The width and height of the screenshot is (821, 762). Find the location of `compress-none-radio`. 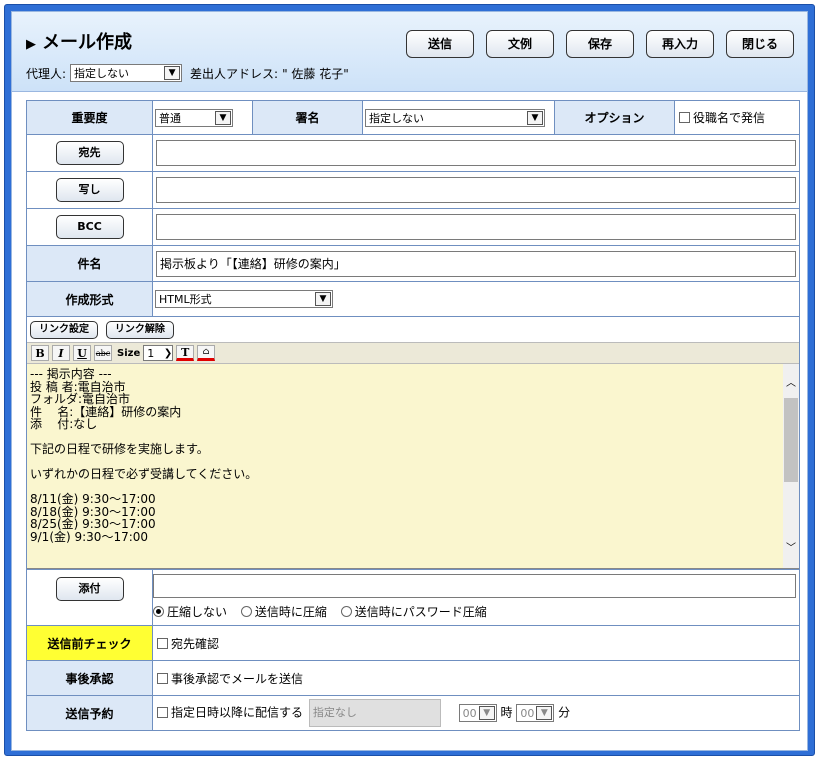

compress-none-radio is located at coordinates (158, 611).